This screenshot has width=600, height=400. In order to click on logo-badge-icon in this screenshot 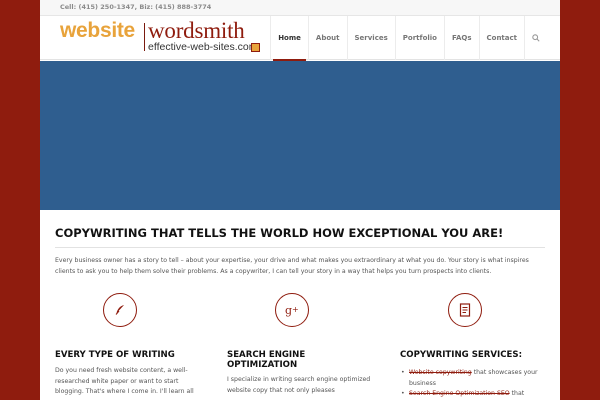, I will do `click(255, 47)`.